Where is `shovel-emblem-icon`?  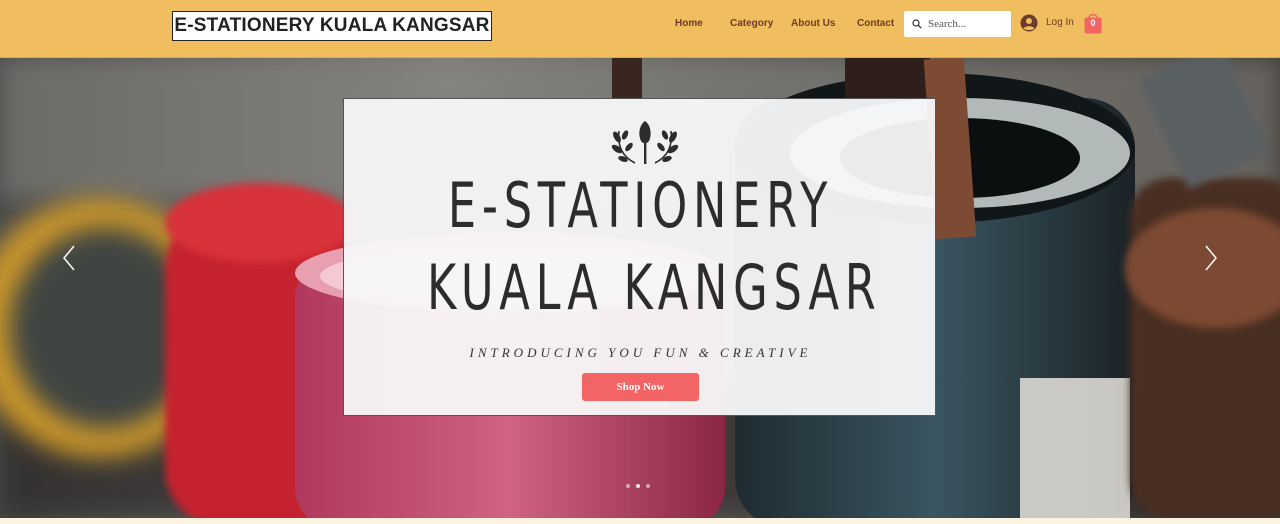
shovel-emblem-icon is located at coordinates (645, 142).